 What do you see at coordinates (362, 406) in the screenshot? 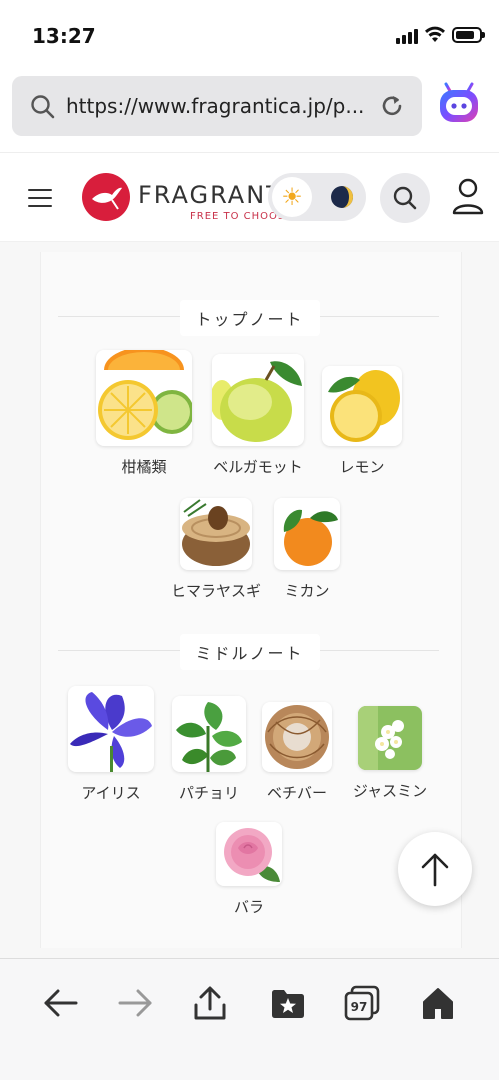
I see `lemon-image` at bounding box center [362, 406].